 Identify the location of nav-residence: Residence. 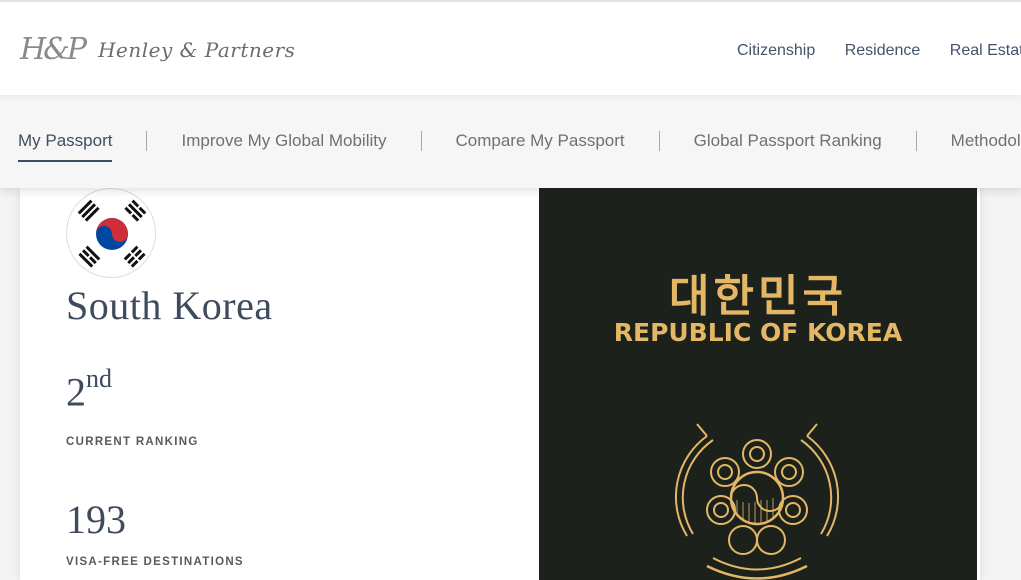
(883, 51).